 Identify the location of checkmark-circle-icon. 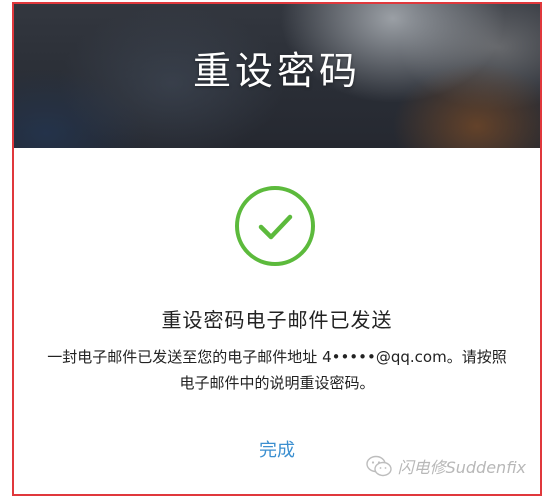
(275, 226).